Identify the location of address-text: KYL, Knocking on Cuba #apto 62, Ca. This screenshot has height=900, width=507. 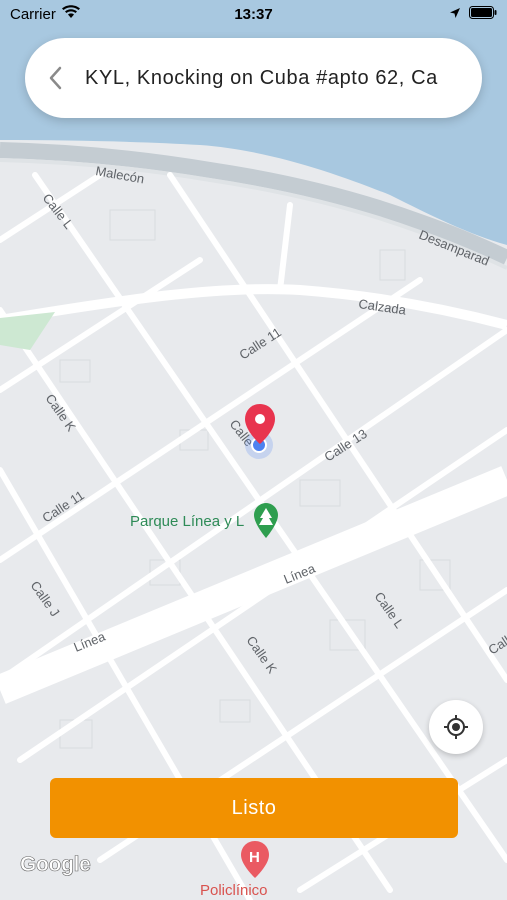
(269, 78).